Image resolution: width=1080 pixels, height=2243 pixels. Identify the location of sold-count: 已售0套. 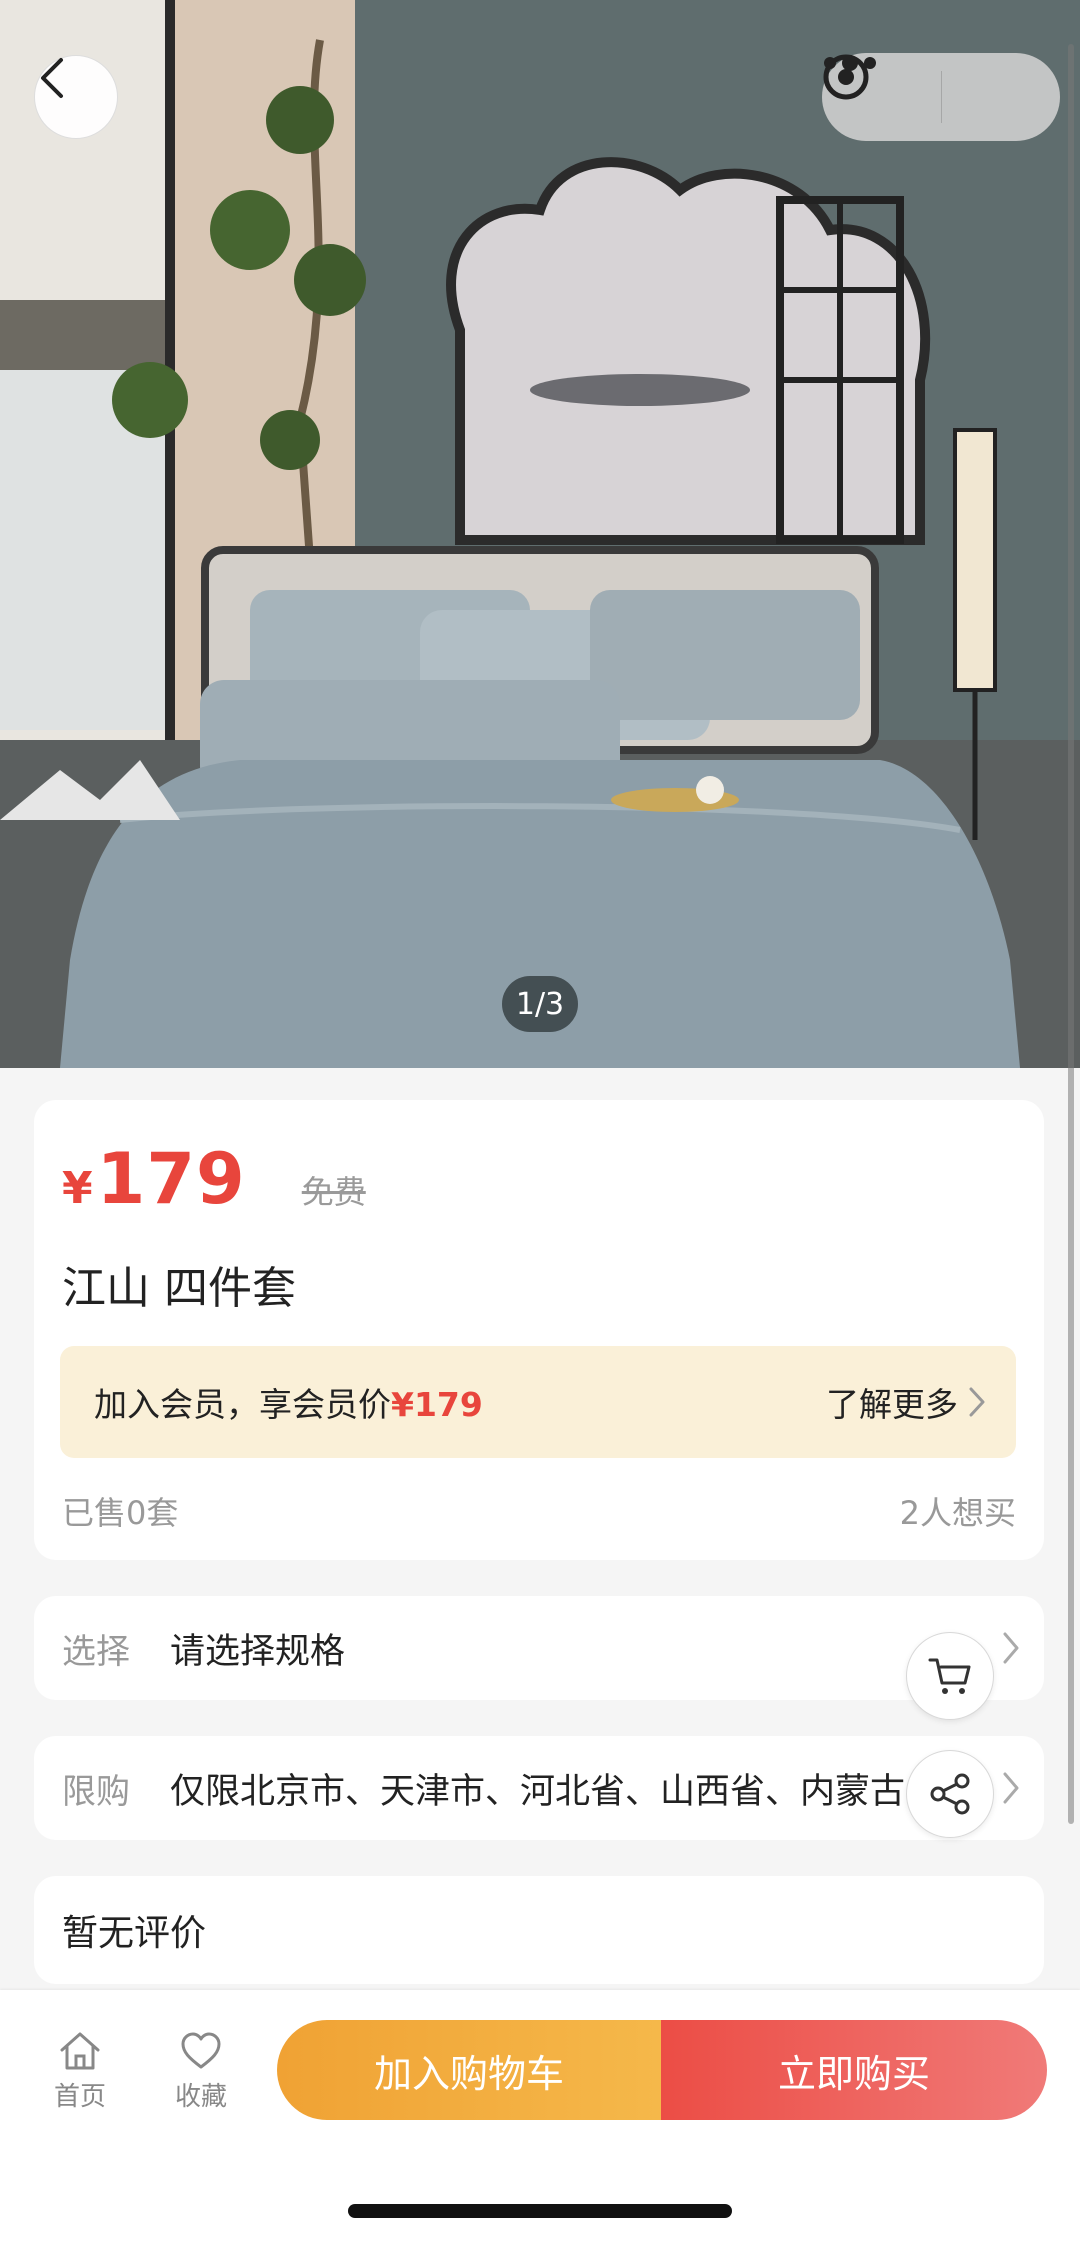
(120, 1513).